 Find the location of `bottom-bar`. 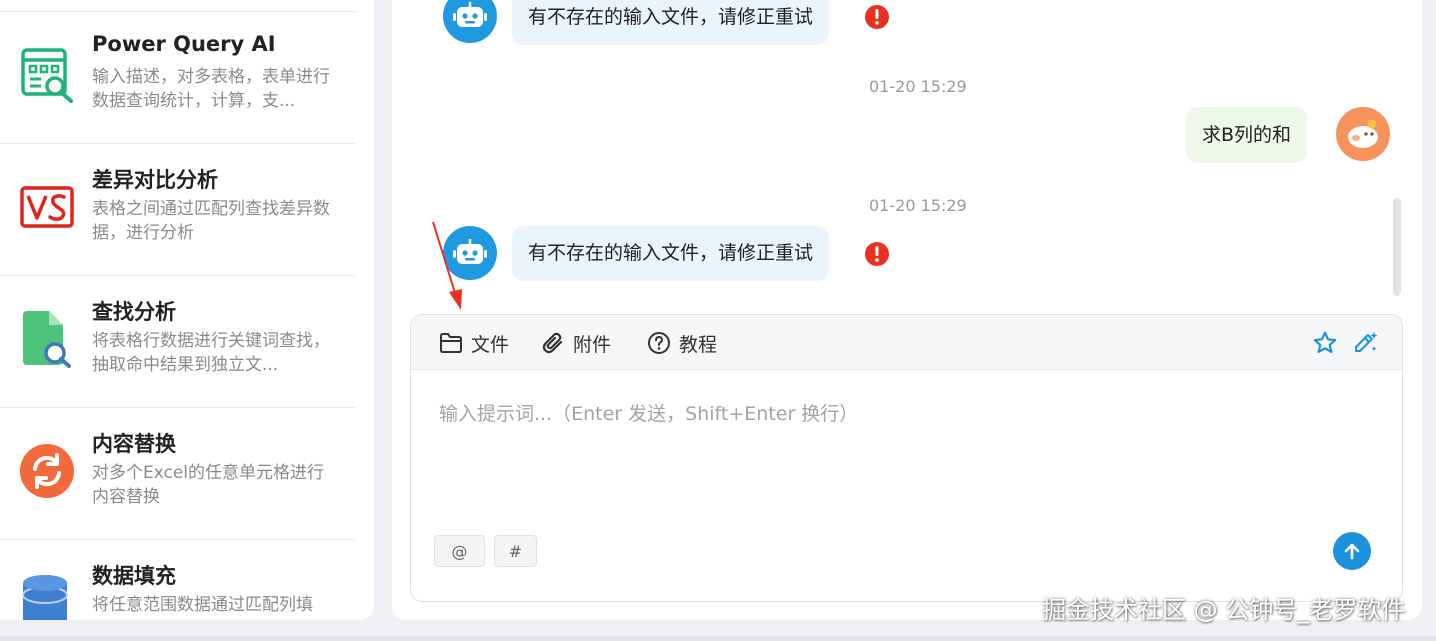

bottom-bar is located at coordinates (718, 638).